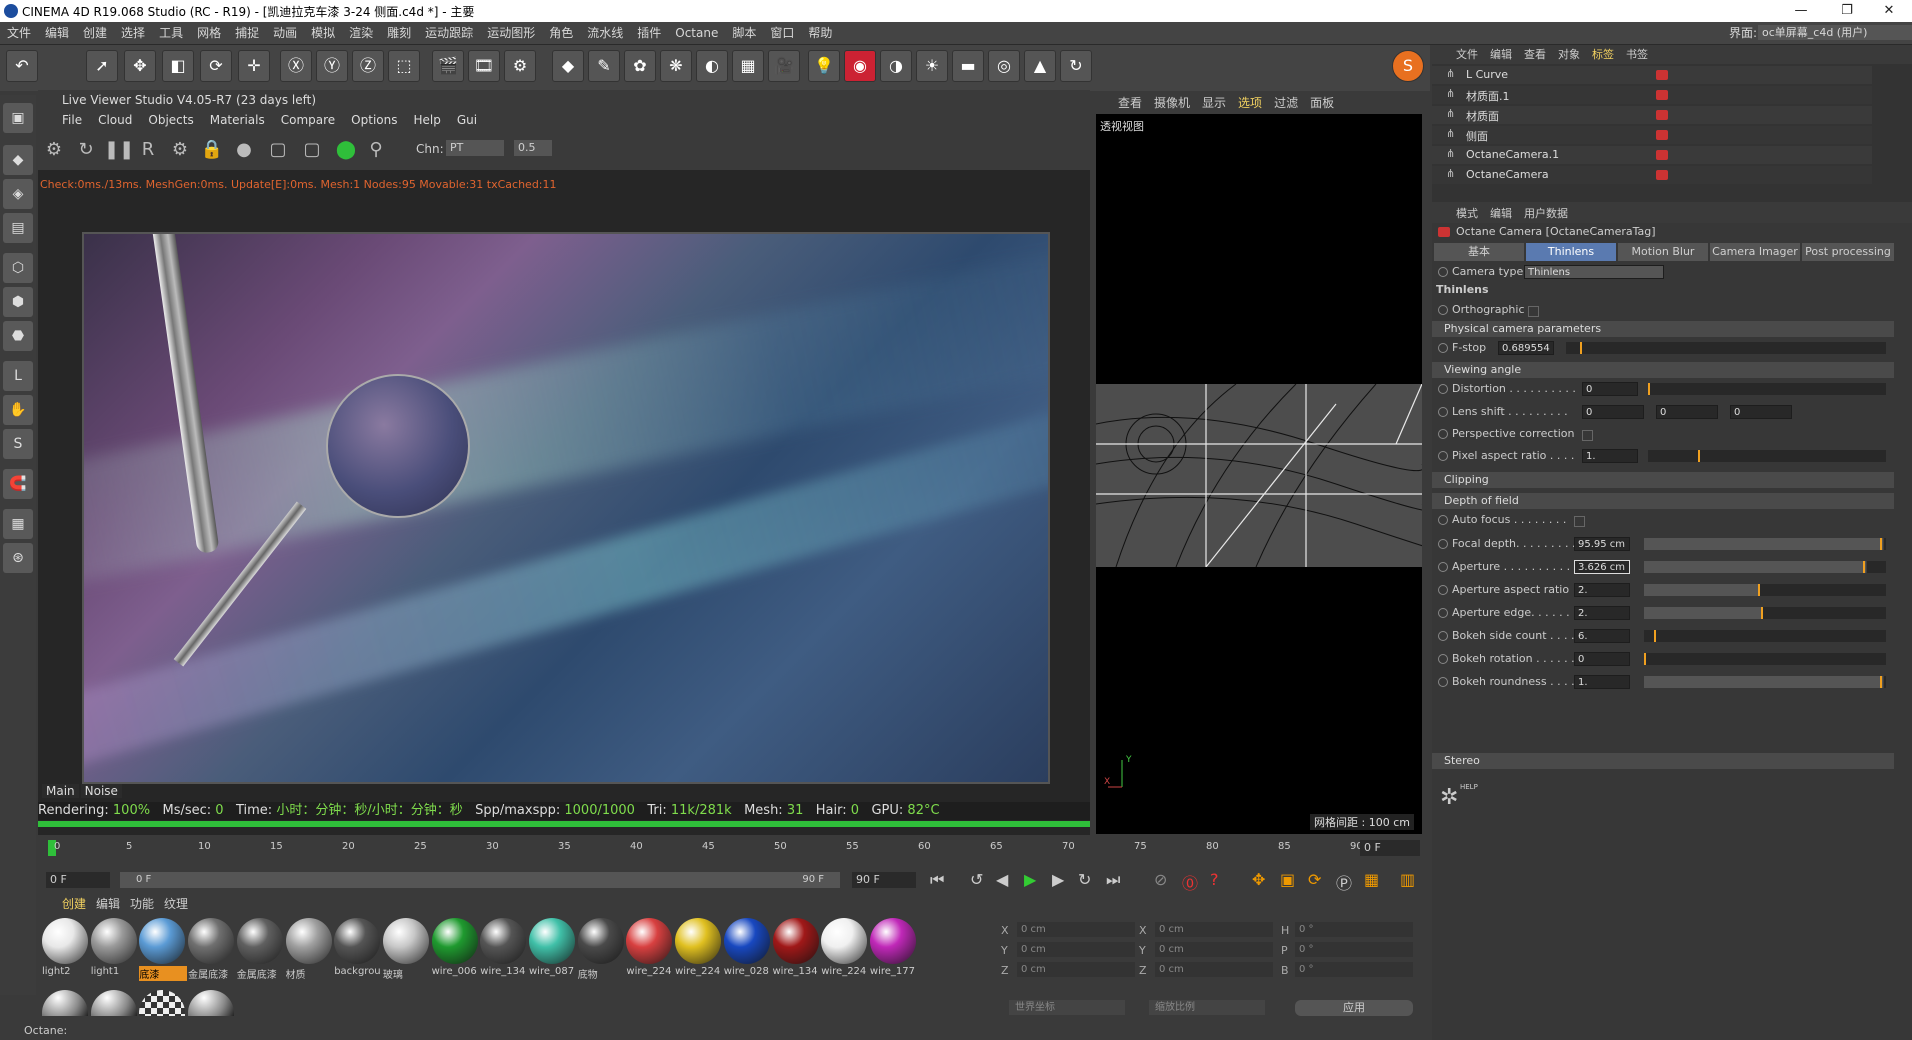  I want to click on mat-menu-function: 功能, so click(142, 904).